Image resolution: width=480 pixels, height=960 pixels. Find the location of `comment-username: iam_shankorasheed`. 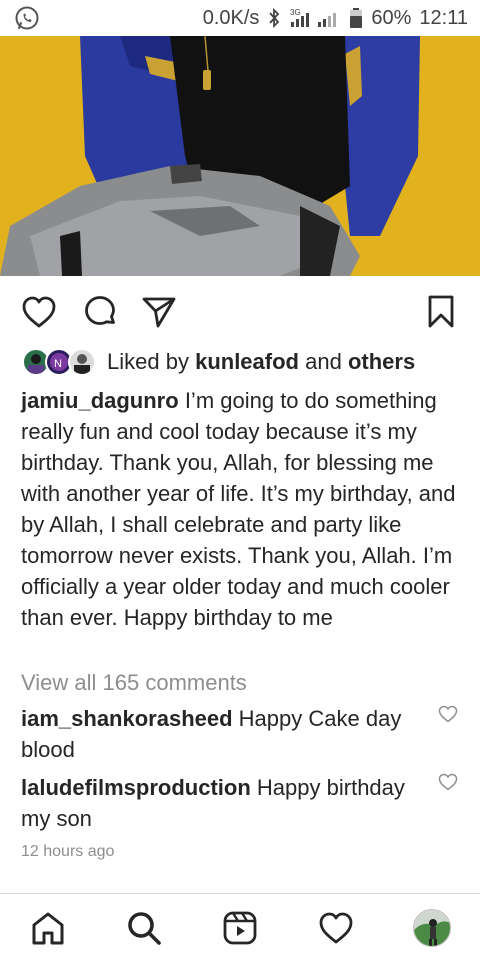

comment-username: iam_shankorasheed is located at coordinates (127, 718).